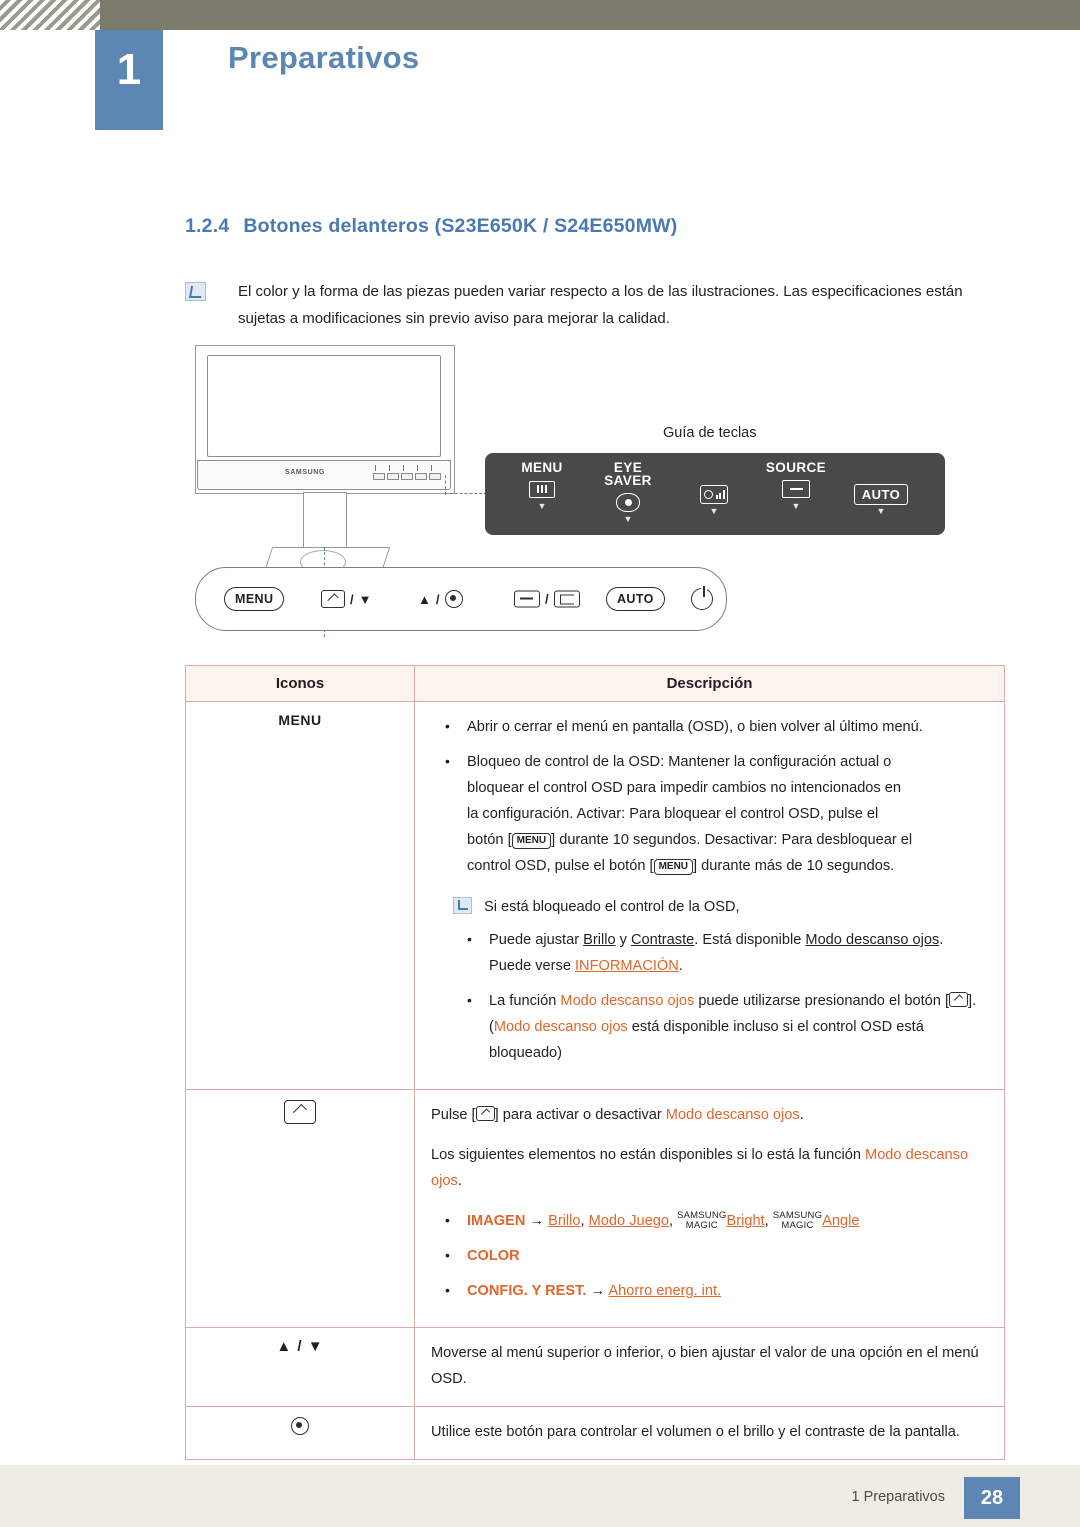  What do you see at coordinates (720, 907) in the screenshot?
I see `inner-note-osd-locked: Si está bloqueado el control de la OSD,` at bounding box center [720, 907].